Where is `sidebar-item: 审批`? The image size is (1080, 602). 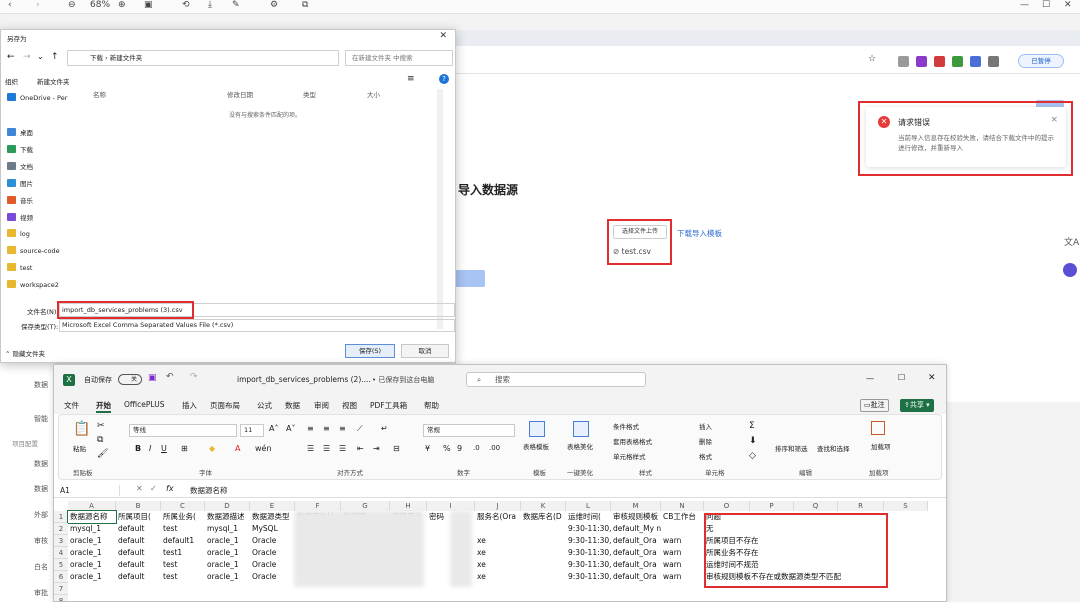 sidebar-item: 审批 is located at coordinates (41, 593).